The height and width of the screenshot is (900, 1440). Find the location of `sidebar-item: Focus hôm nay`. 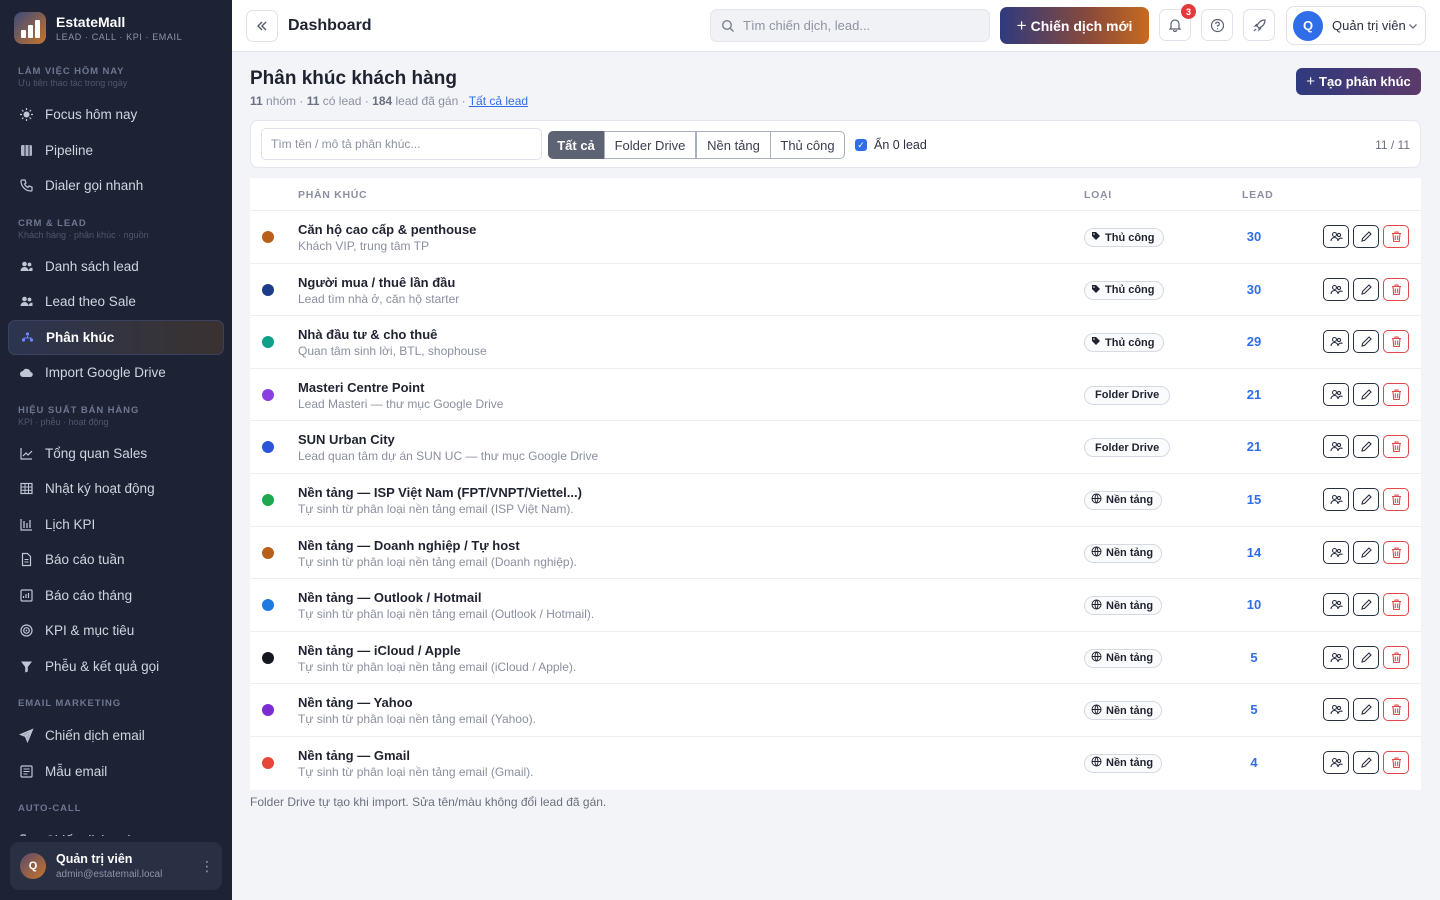

sidebar-item: Focus hôm nay is located at coordinates (116, 115).